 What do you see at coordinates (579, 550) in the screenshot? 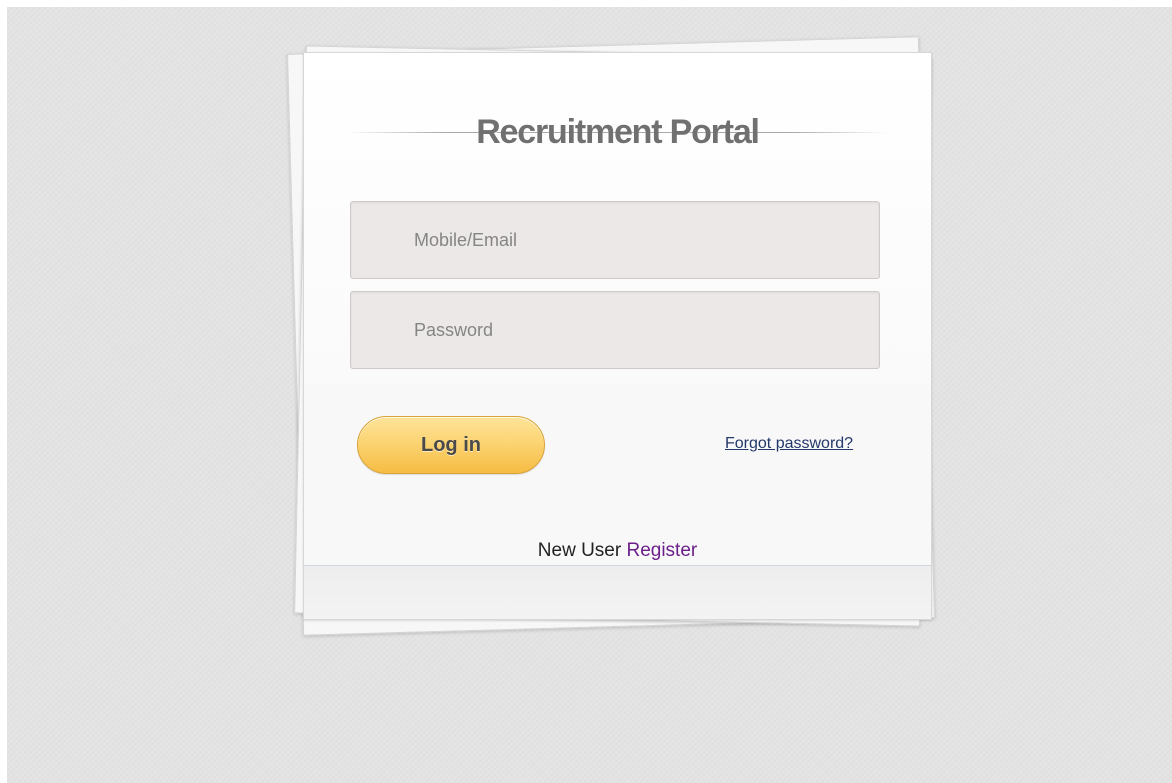
I see `new-user-label: New User` at bounding box center [579, 550].